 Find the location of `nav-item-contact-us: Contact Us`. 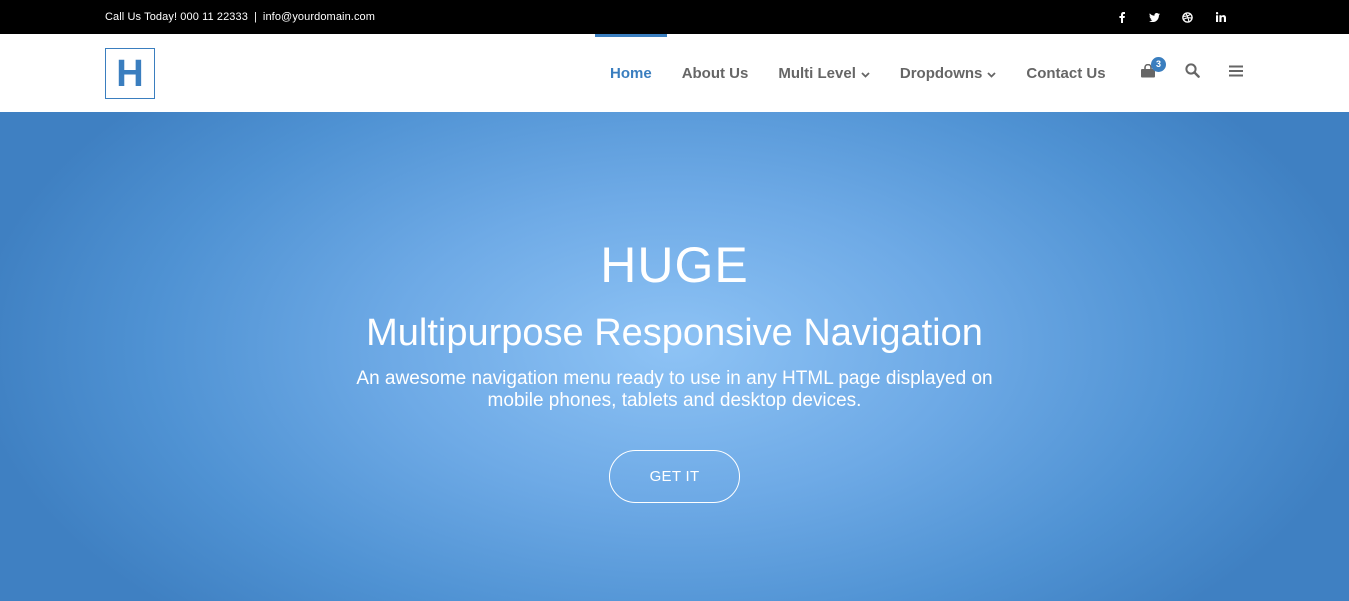

nav-item-contact-us: Contact Us is located at coordinates (1065, 73).